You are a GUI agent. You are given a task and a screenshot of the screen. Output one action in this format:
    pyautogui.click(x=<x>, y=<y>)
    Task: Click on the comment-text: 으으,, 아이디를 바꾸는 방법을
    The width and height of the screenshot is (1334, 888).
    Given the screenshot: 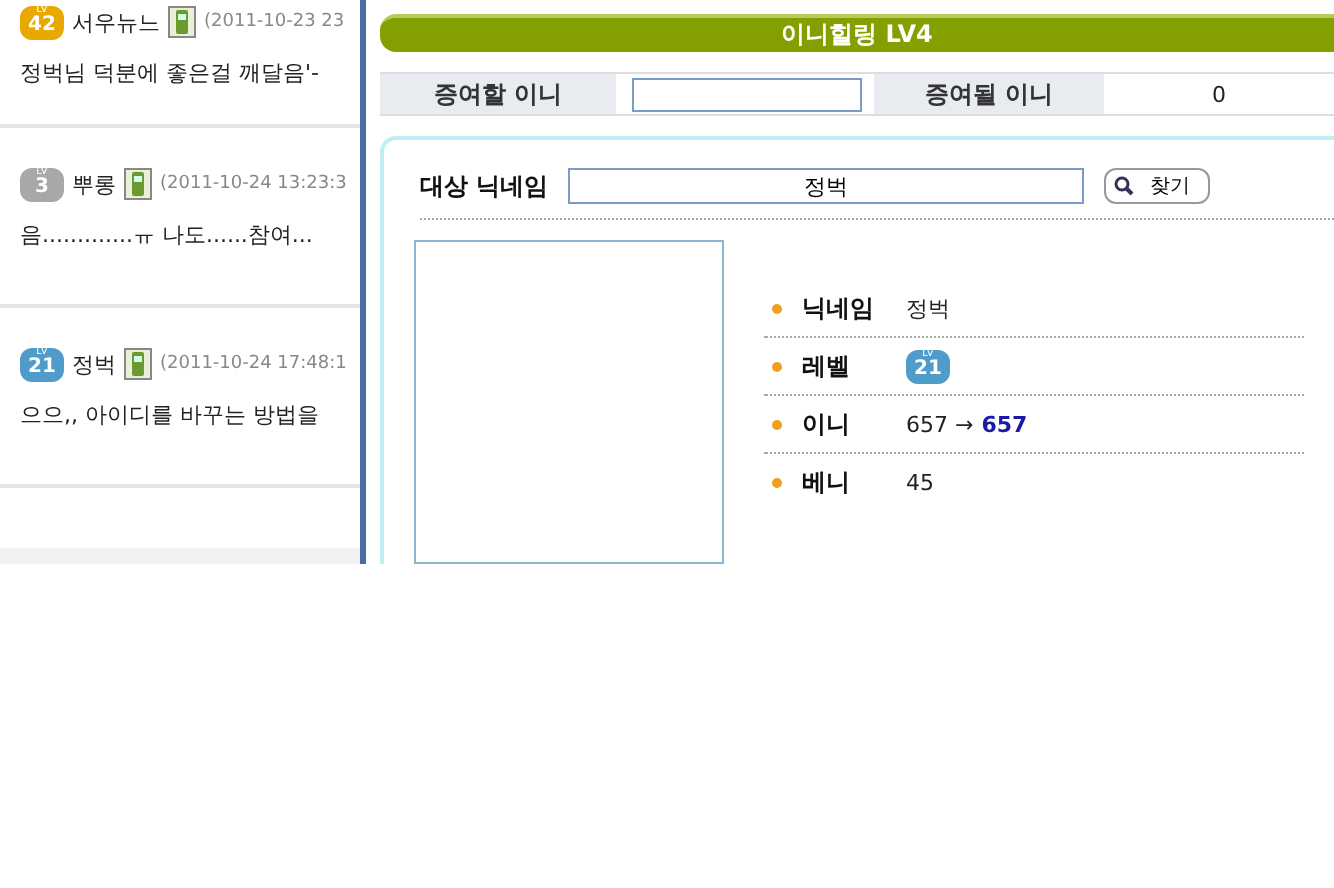 What is the action you would take?
    pyautogui.click(x=170, y=415)
    